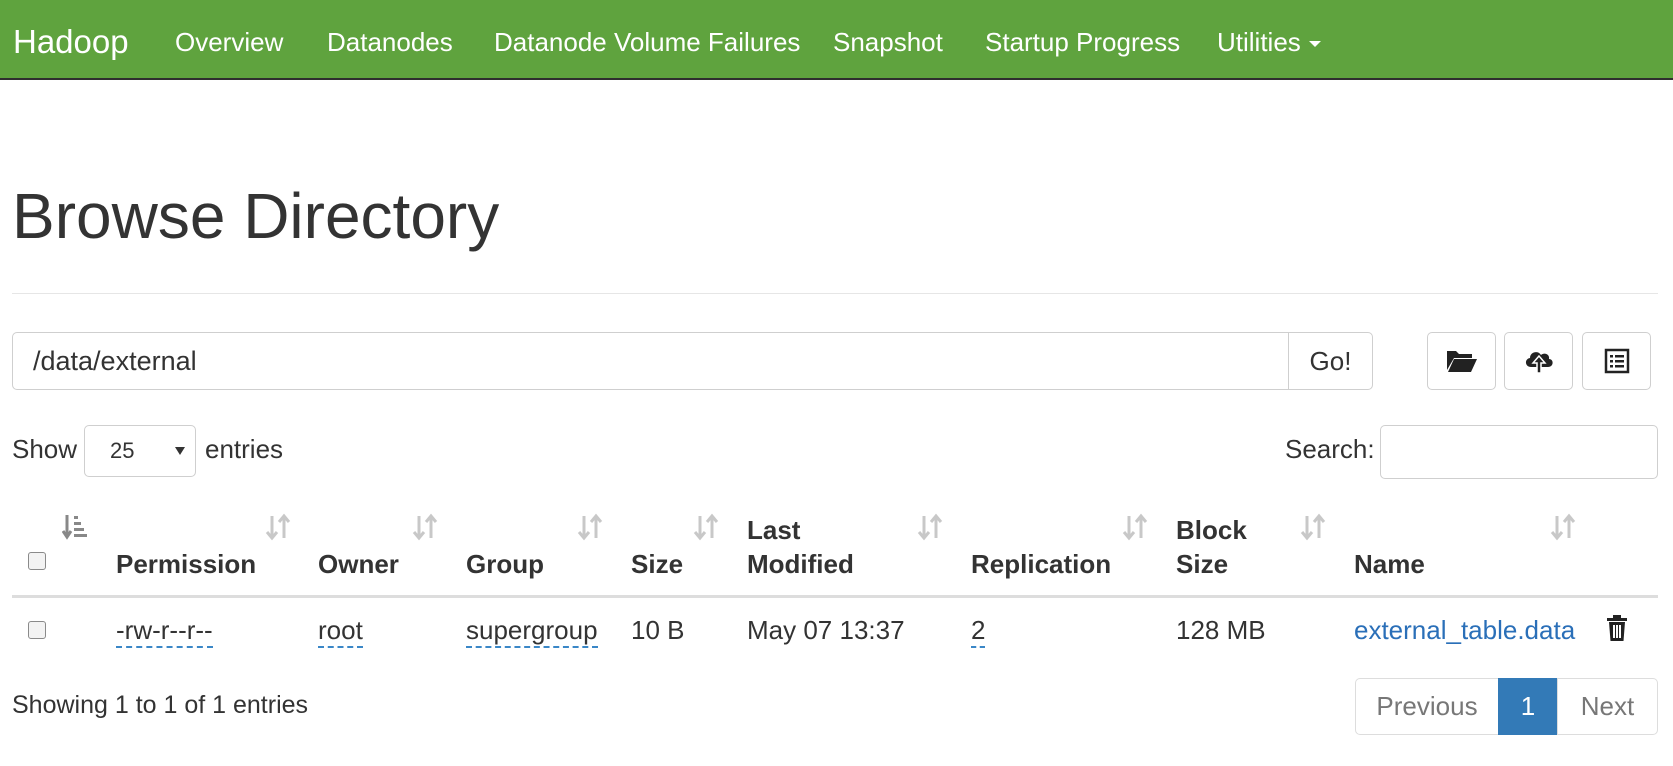  What do you see at coordinates (1389, 564) in the screenshot?
I see `column-header-name: Name` at bounding box center [1389, 564].